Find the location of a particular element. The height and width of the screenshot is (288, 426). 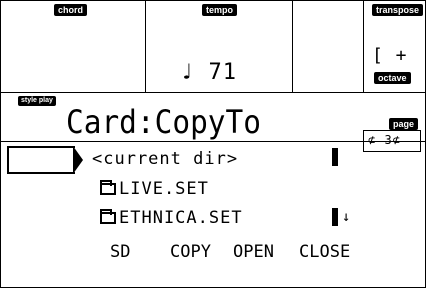

list-item-label: <current dir> is located at coordinates (165, 159).